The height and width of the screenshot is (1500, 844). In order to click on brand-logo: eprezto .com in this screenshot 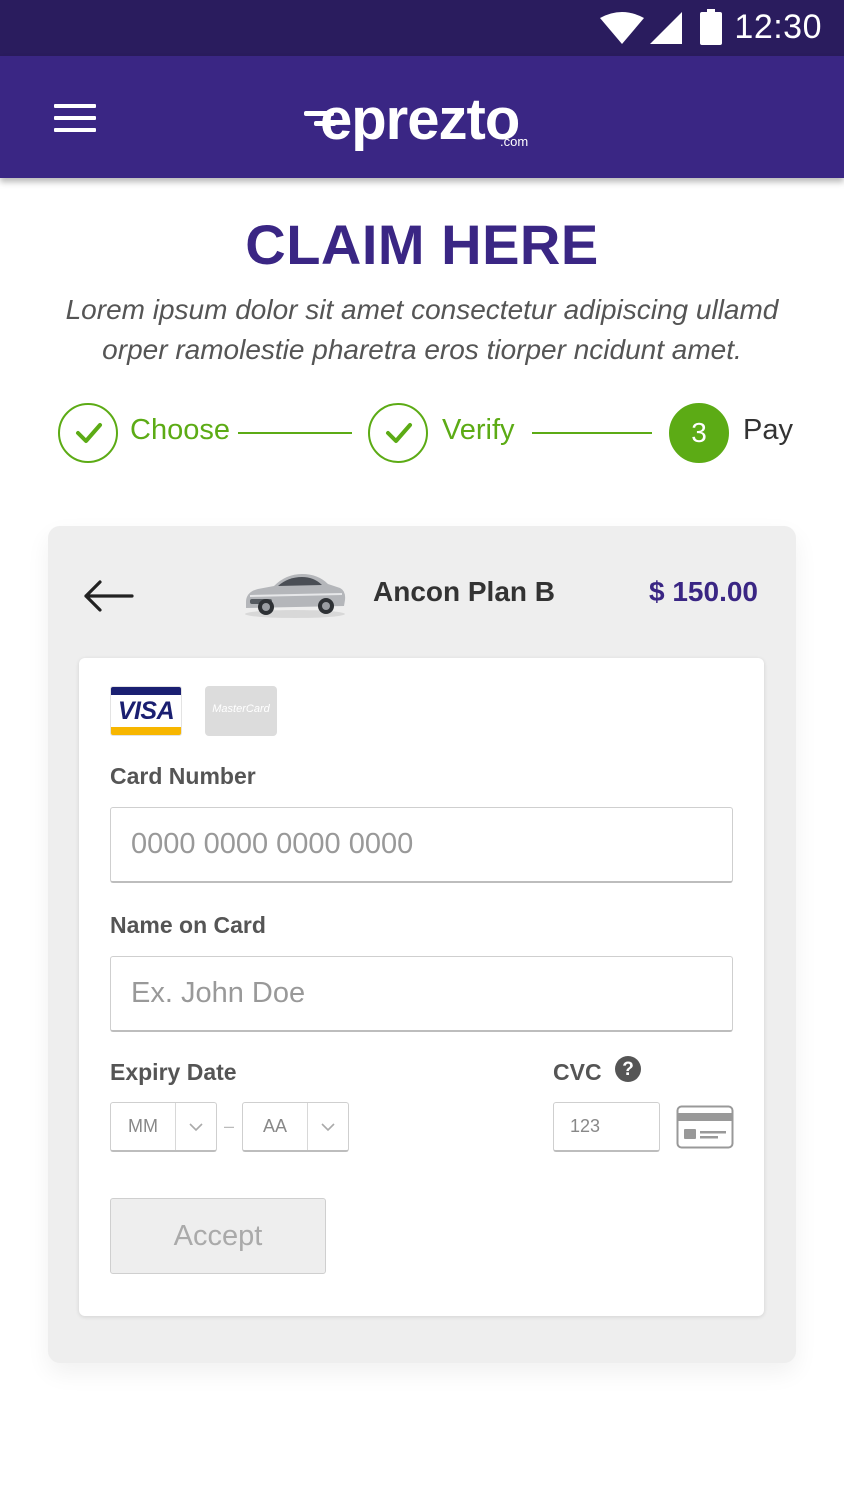, I will do `click(425, 119)`.